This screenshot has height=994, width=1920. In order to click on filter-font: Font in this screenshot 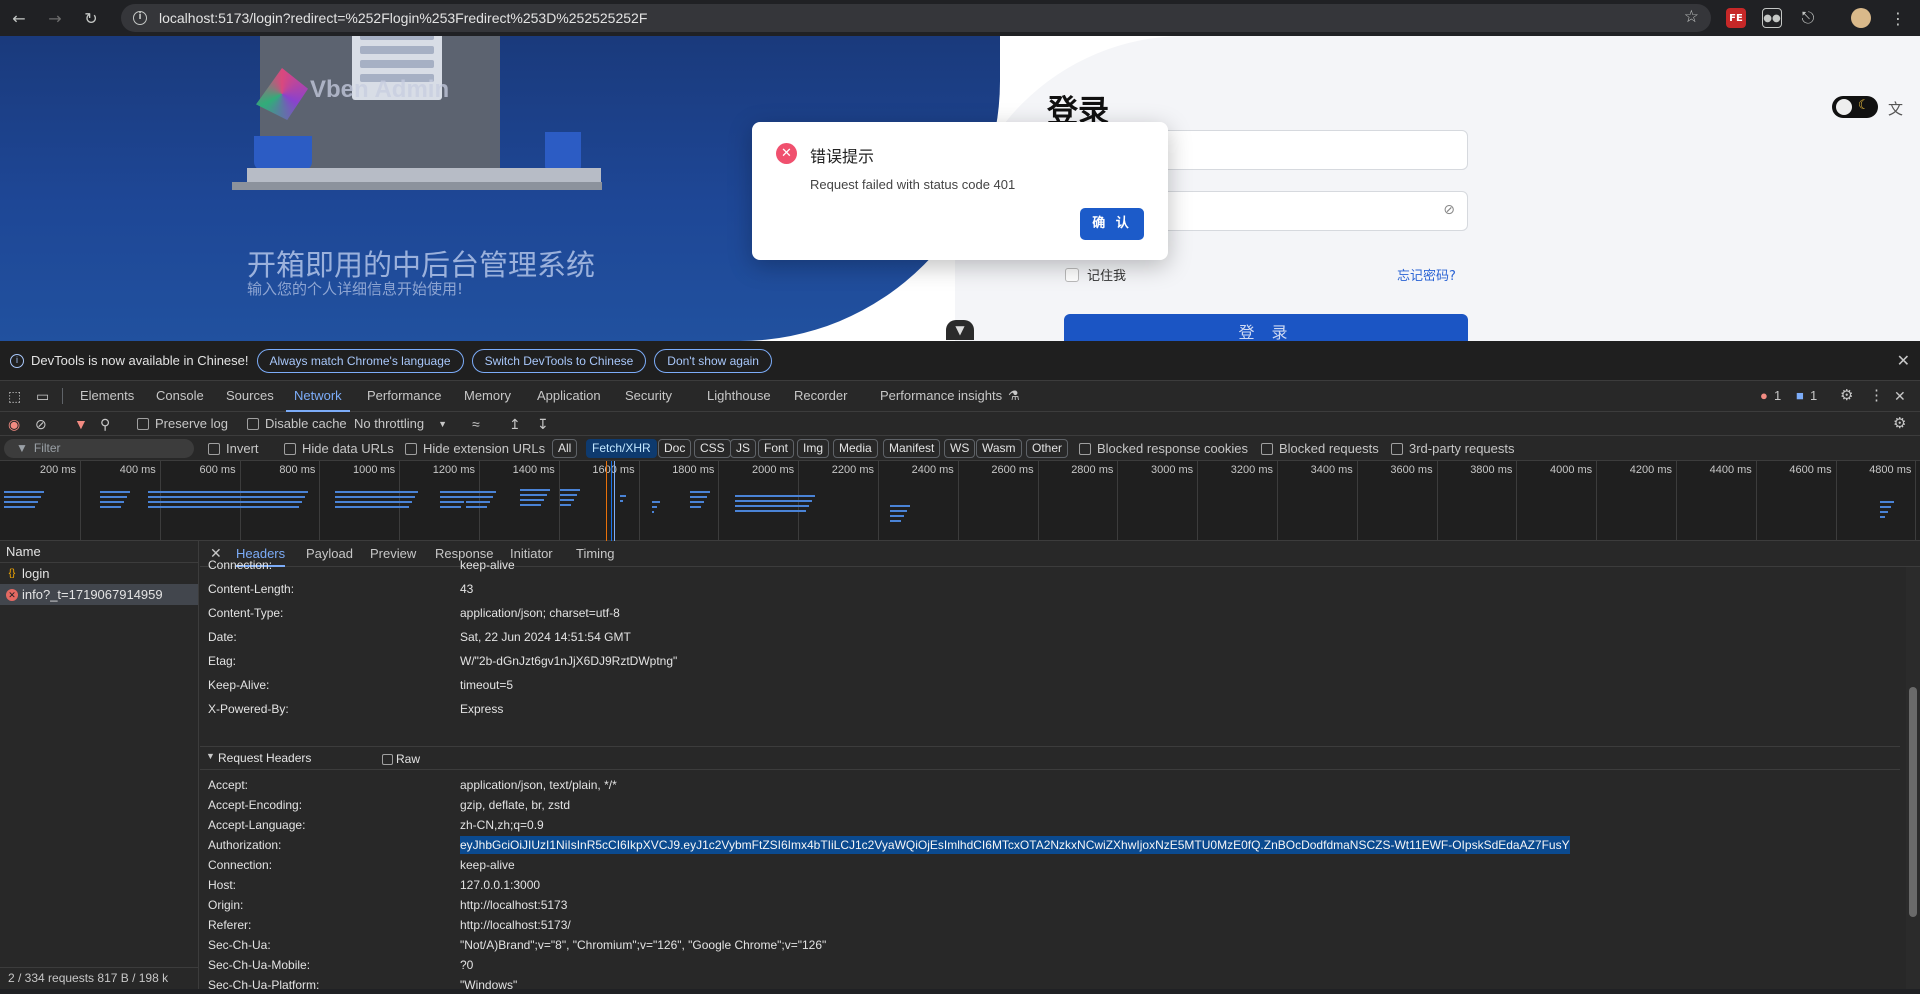, I will do `click(776, 448)`.